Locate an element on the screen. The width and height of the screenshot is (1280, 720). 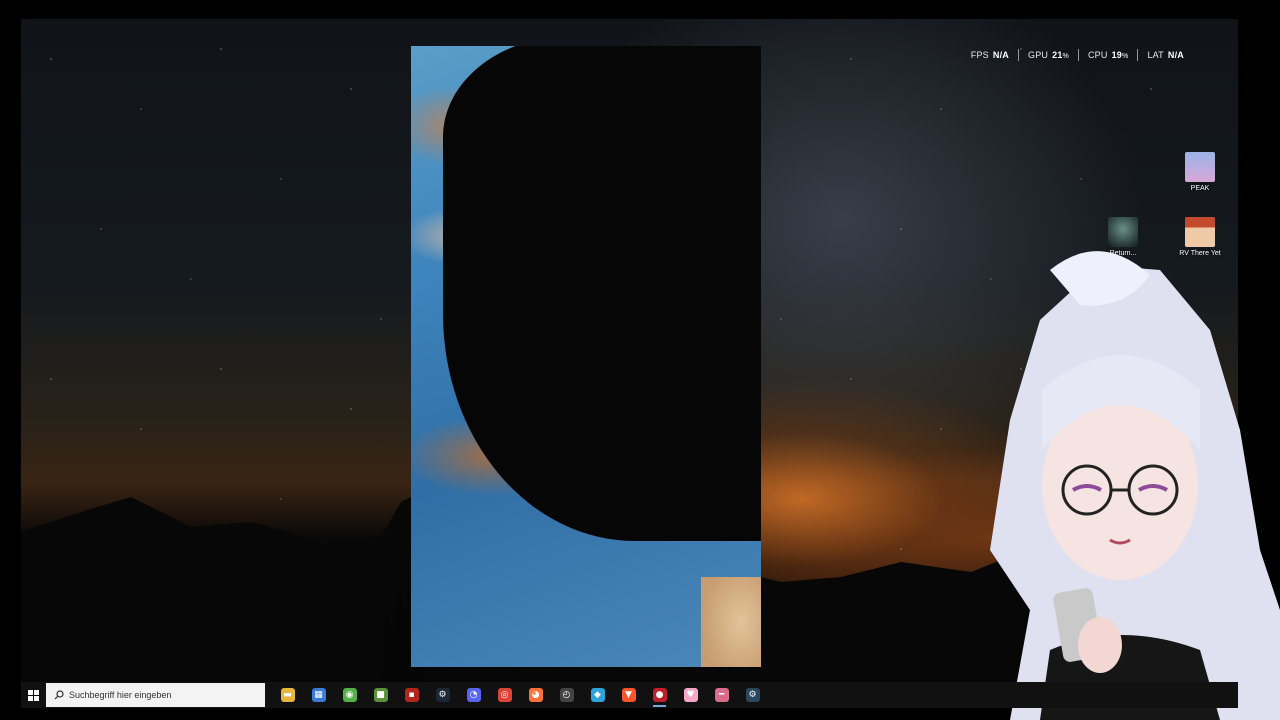
slider-app-icon: ━ is located at coordinates (721, 695).